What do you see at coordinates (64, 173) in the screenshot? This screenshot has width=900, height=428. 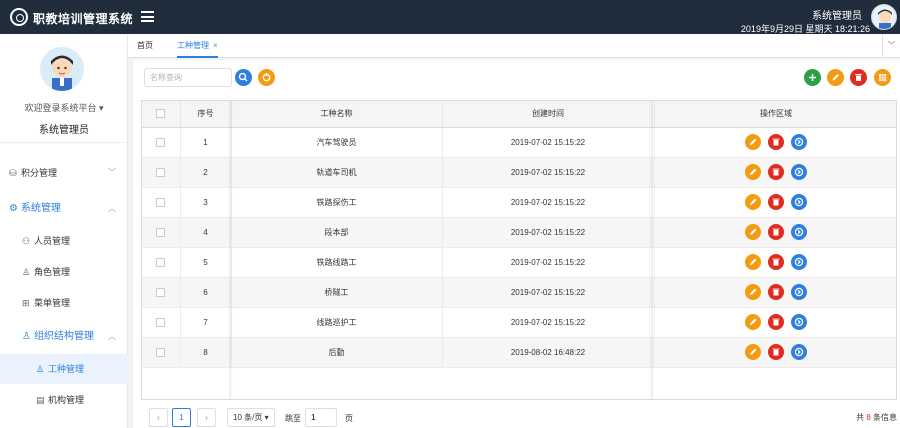 I see `sidebar-item-points: ⛁ 积分管理 ﹀` at bounding box center [64, 173].